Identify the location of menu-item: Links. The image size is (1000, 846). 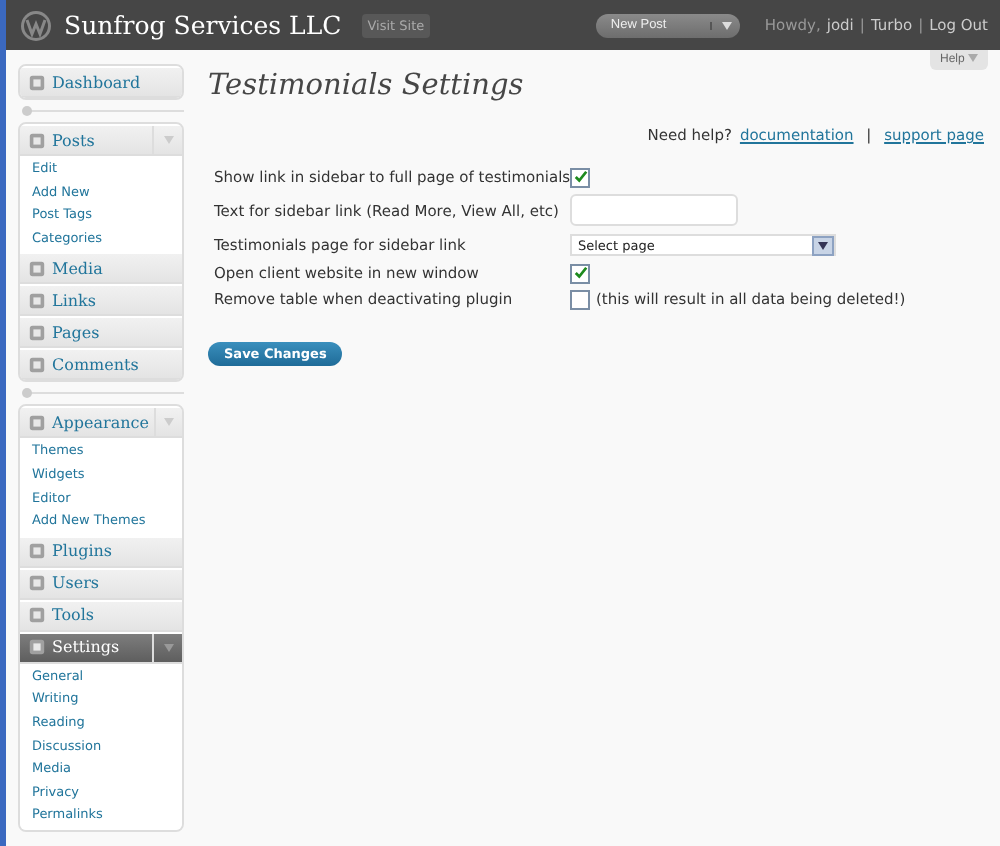
(101, 300).